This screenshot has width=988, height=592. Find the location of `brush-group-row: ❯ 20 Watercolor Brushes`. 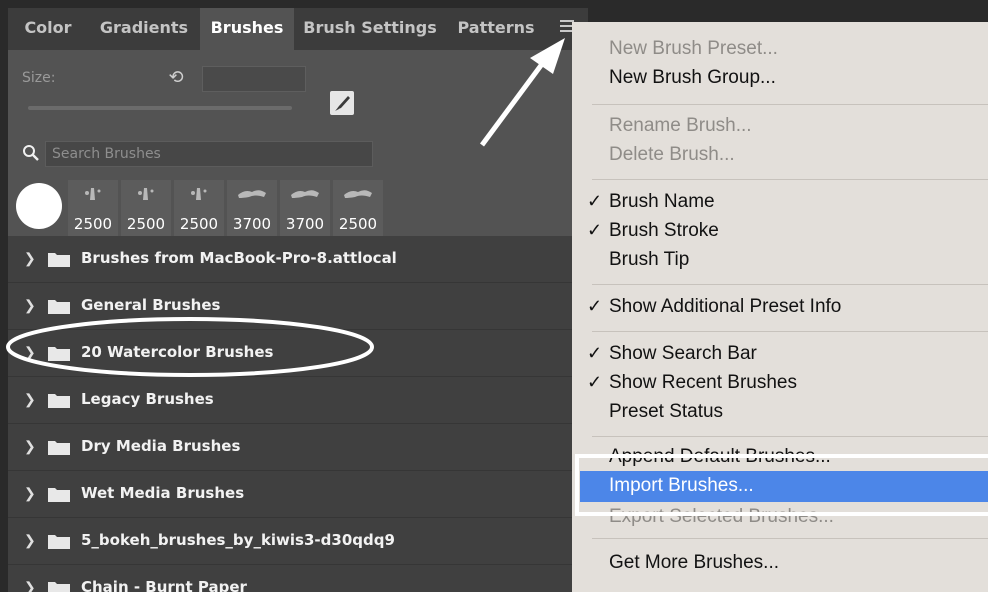

brush-group-row: ❯ 20 Watercolor Brushes is located at coordinates (298, 353).